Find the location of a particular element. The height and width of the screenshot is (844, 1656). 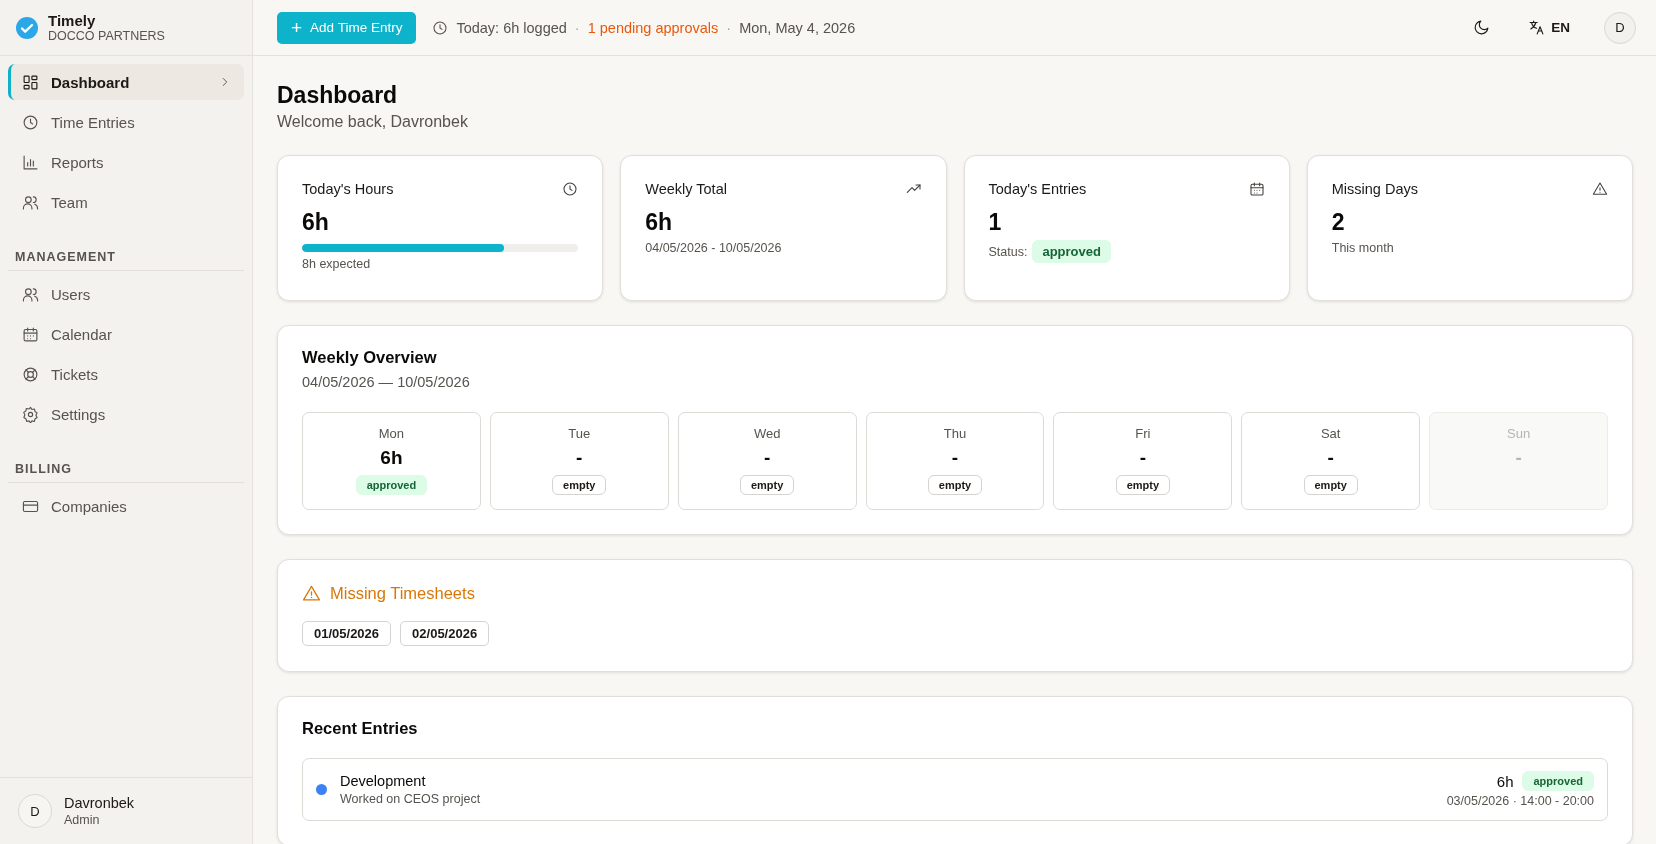

section-heading: BILLING is located at coordinates (126, 472).